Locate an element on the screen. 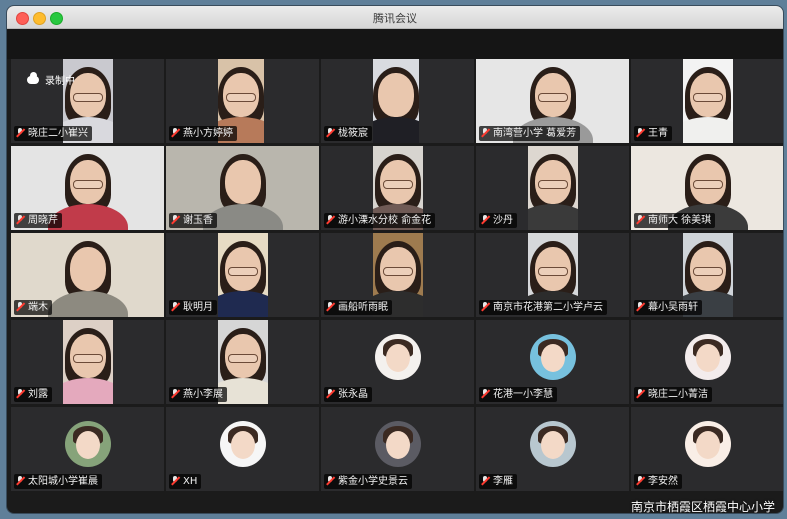  participant-tile: 紫金小学史景云 is located at coordinates (397, 449).